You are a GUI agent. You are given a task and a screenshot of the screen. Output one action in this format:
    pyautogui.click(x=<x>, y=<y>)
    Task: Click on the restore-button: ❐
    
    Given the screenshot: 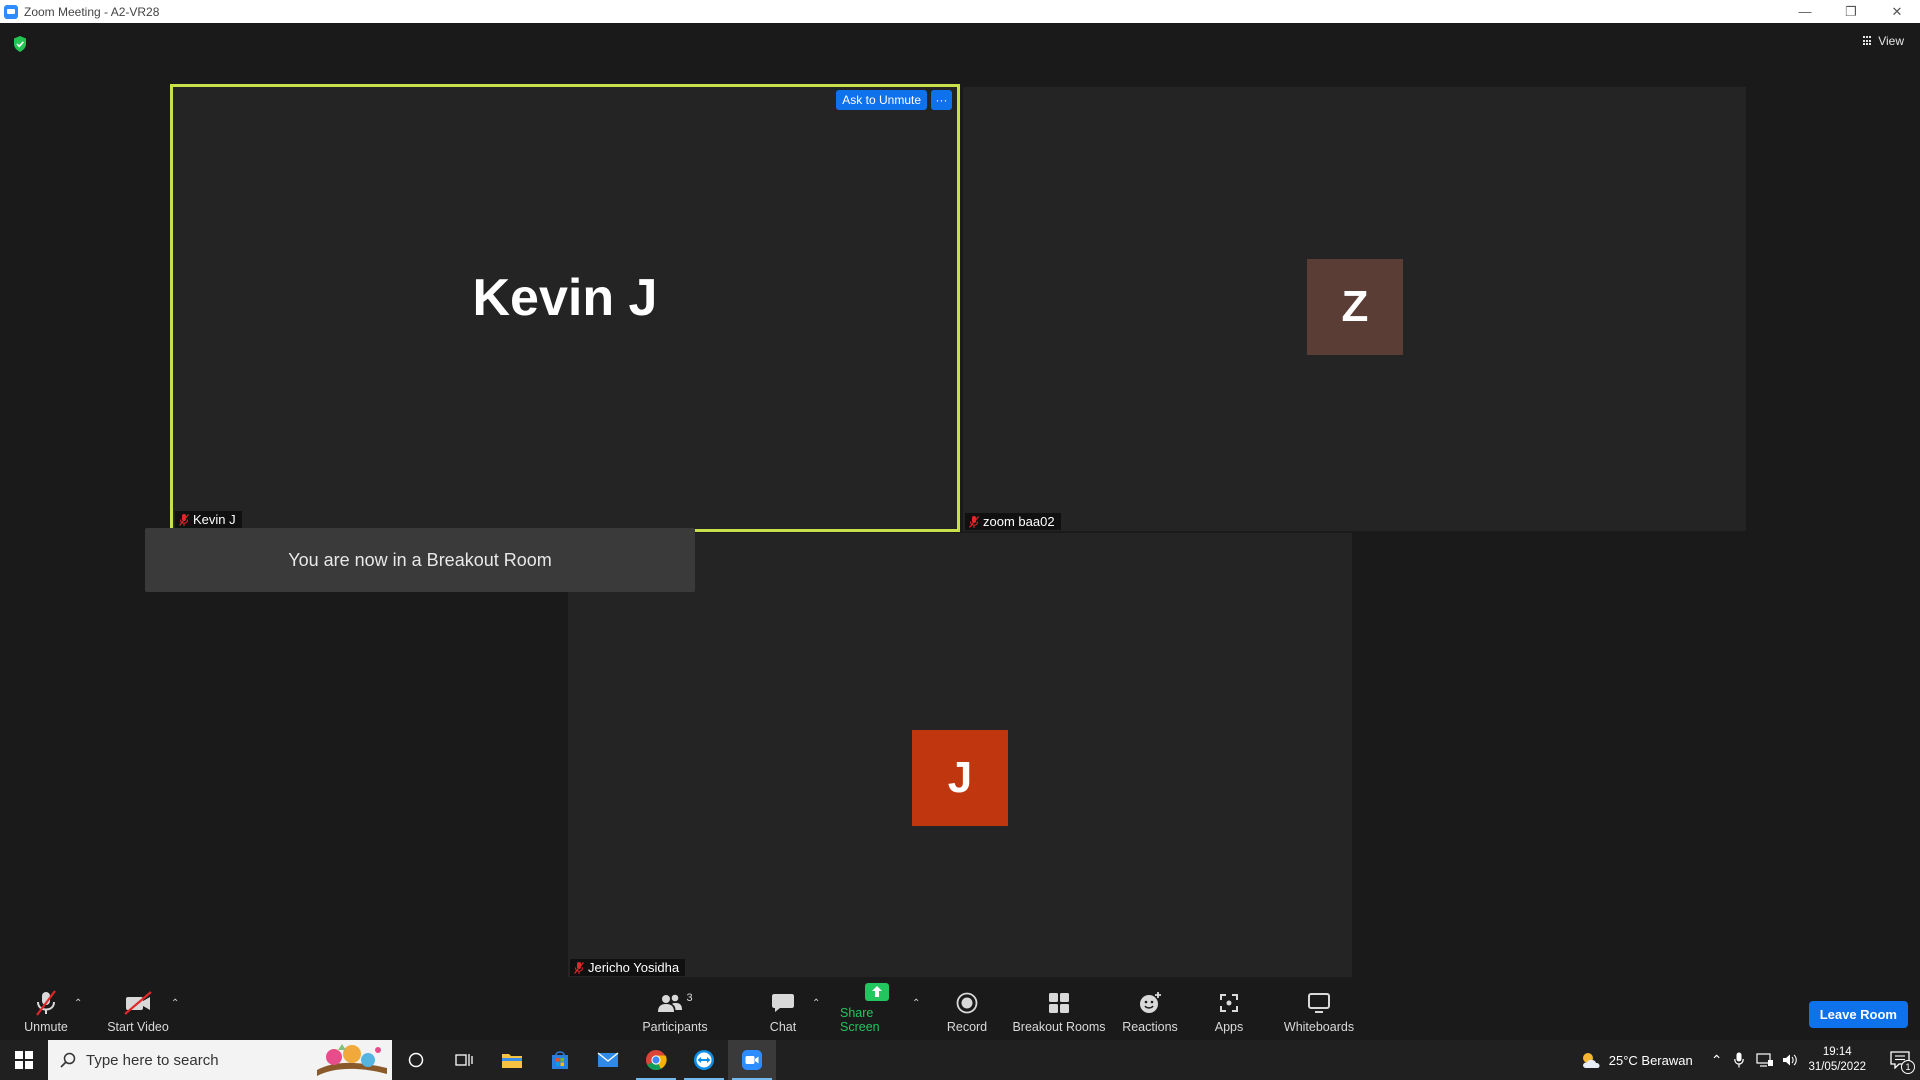 What is the action you would take?
    pyautogui.click(x=1851, y=11)
    